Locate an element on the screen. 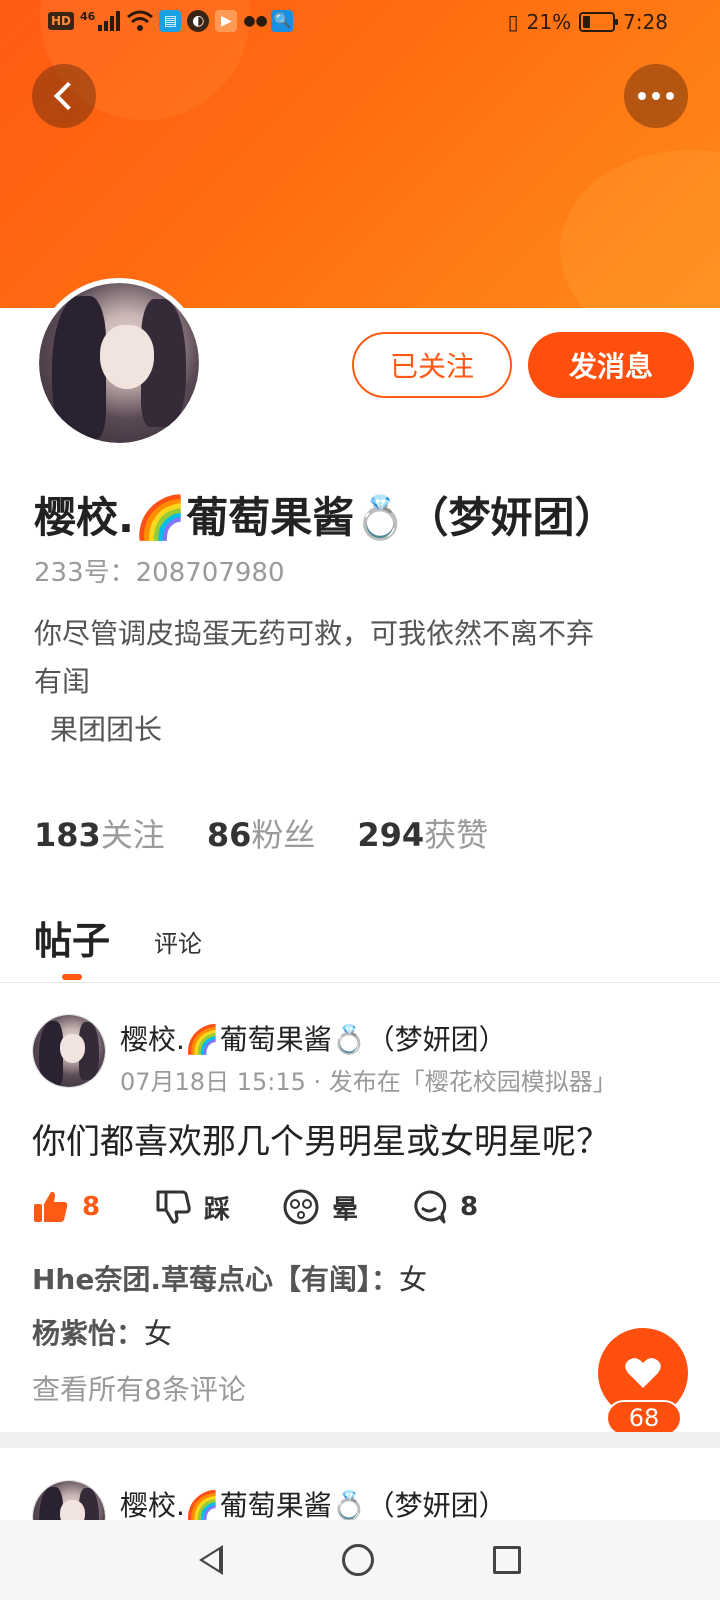 The height and width of the screenshot is (1600, 720). avatar-image is located at coordinates (119, 363).